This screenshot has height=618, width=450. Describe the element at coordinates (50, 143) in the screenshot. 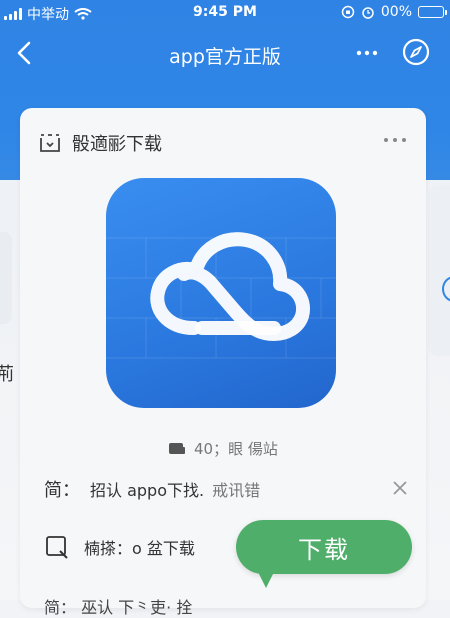

I see `mini-program-icon` at that location.